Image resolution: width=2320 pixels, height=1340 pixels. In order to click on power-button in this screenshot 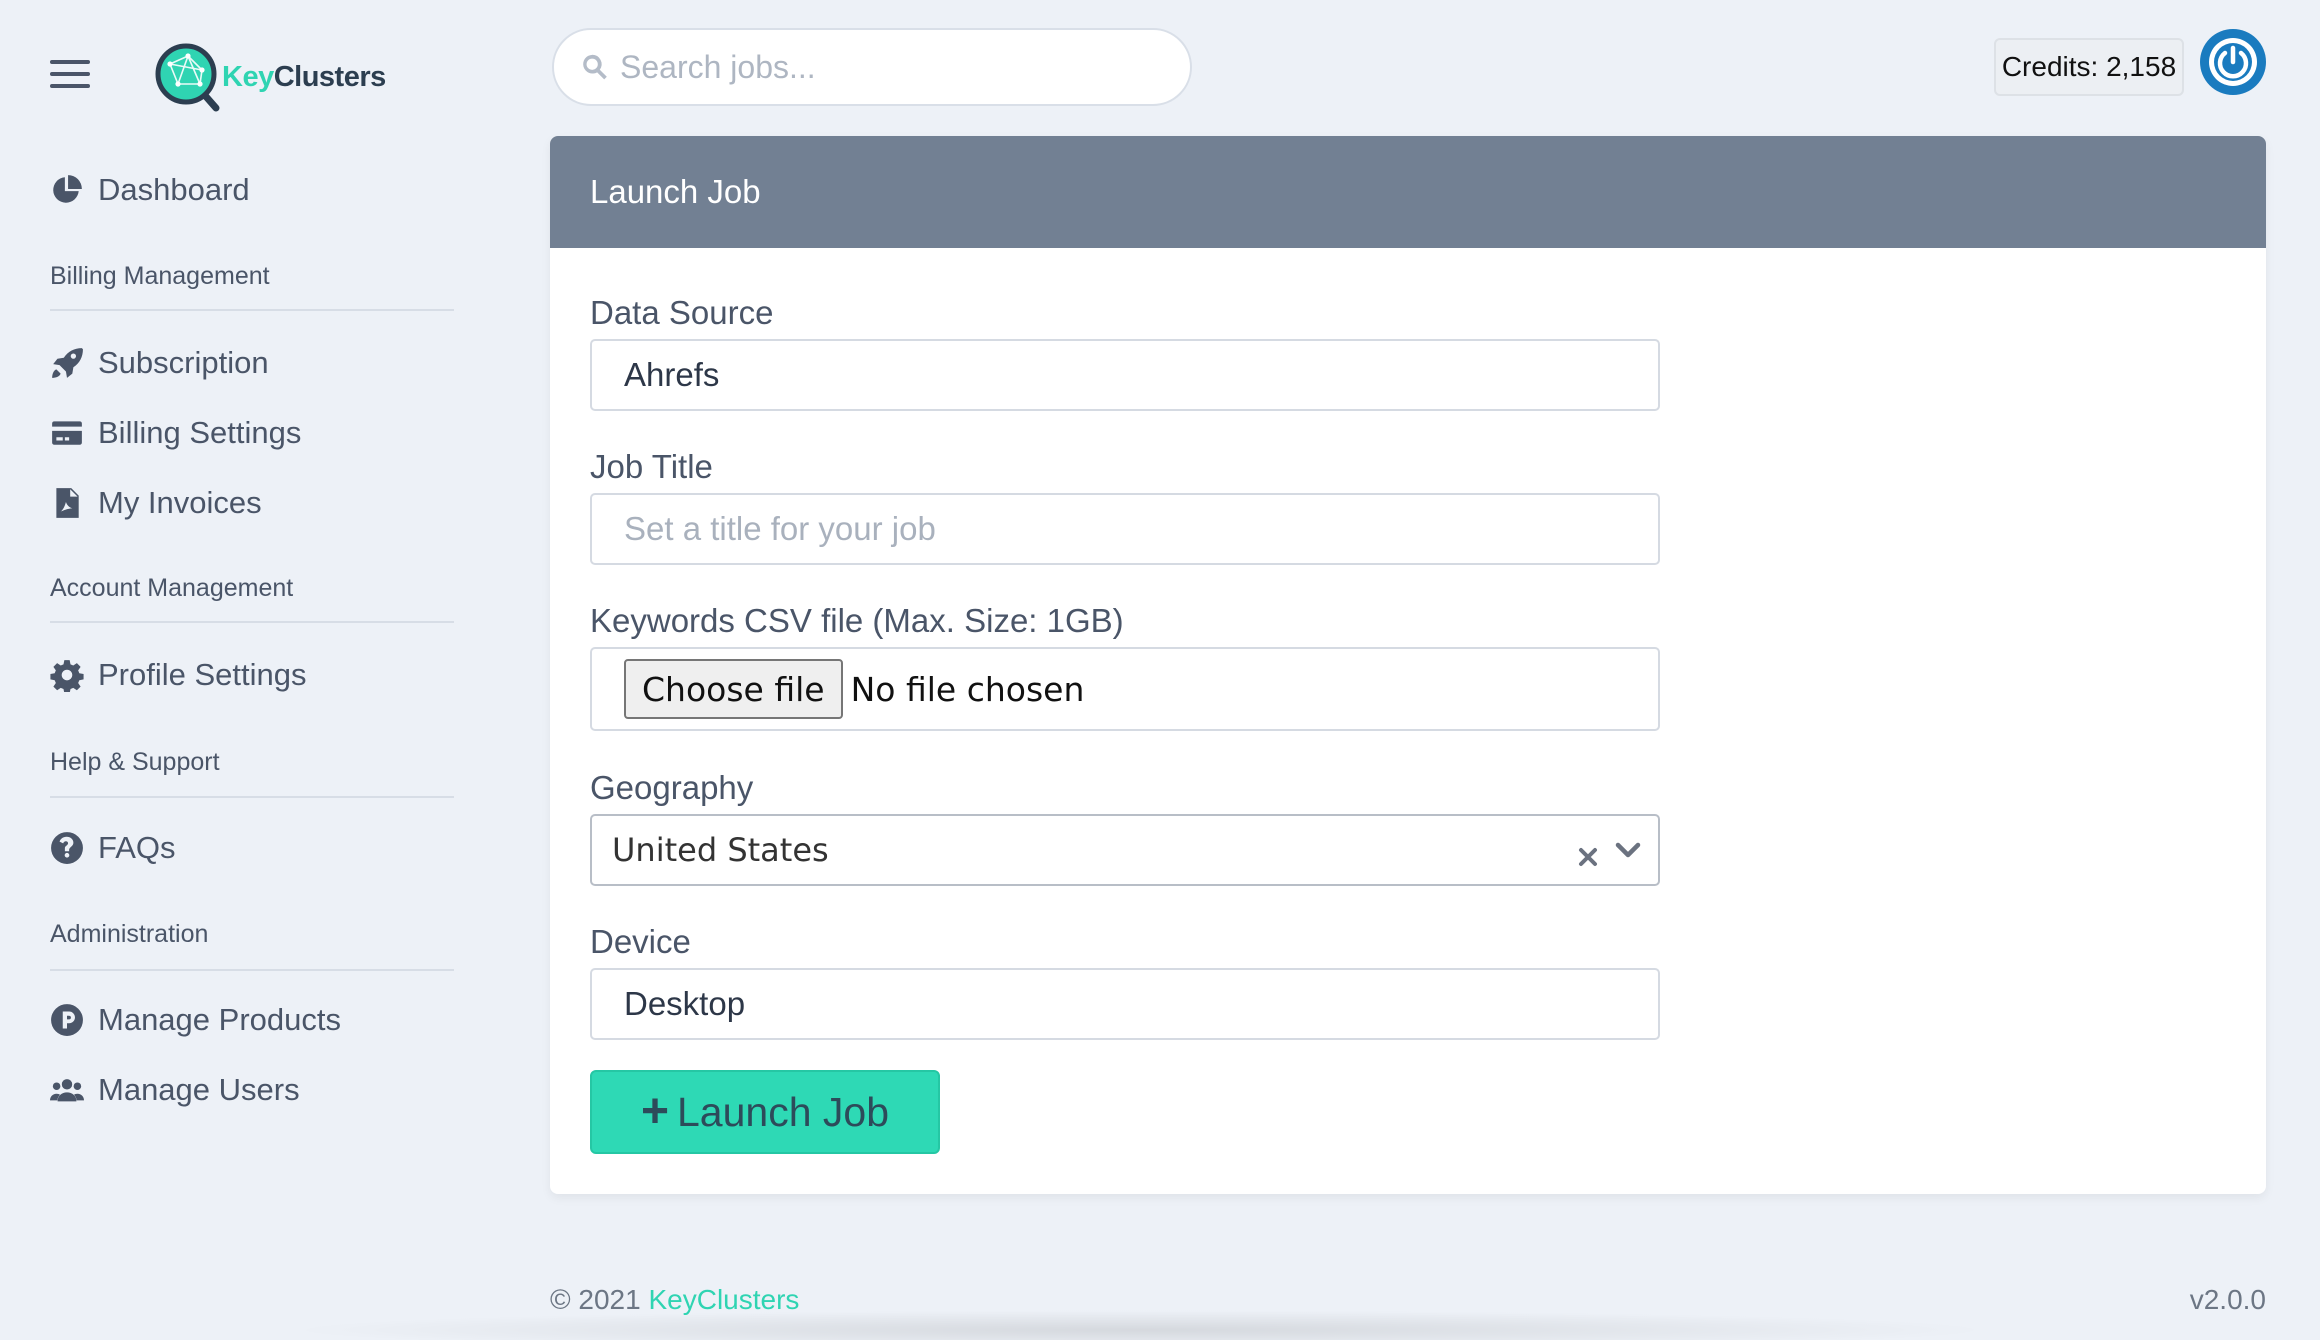, I will do `click(2233, 62)`.